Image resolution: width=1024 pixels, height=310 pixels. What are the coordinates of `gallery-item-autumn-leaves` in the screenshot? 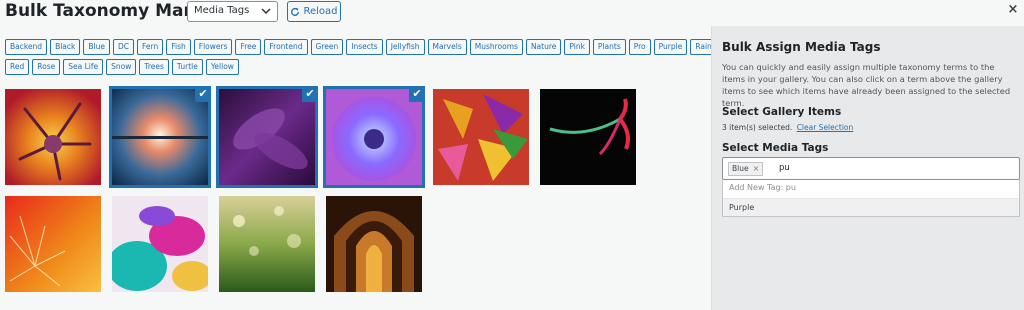 It's located at (481, 137).